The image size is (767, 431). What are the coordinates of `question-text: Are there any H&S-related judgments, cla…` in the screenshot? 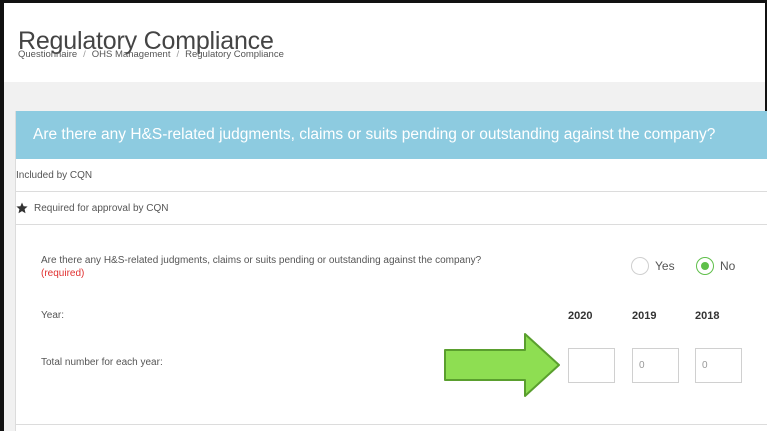 It's located at (261, 260).